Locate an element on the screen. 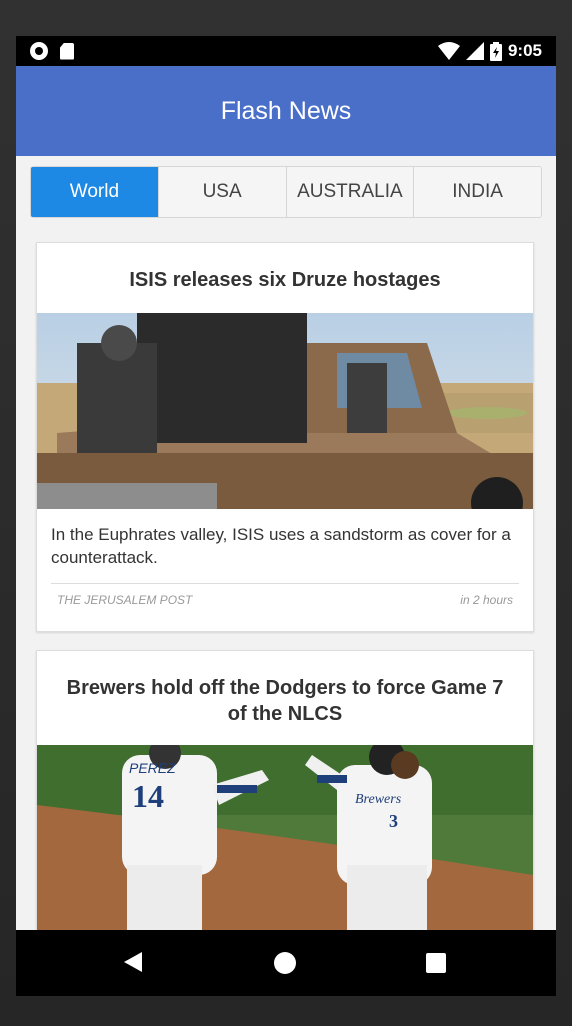 The height and width of the screenshot is (1026, 572). clock-time: 9:05 is located at coordinates (524, 50).